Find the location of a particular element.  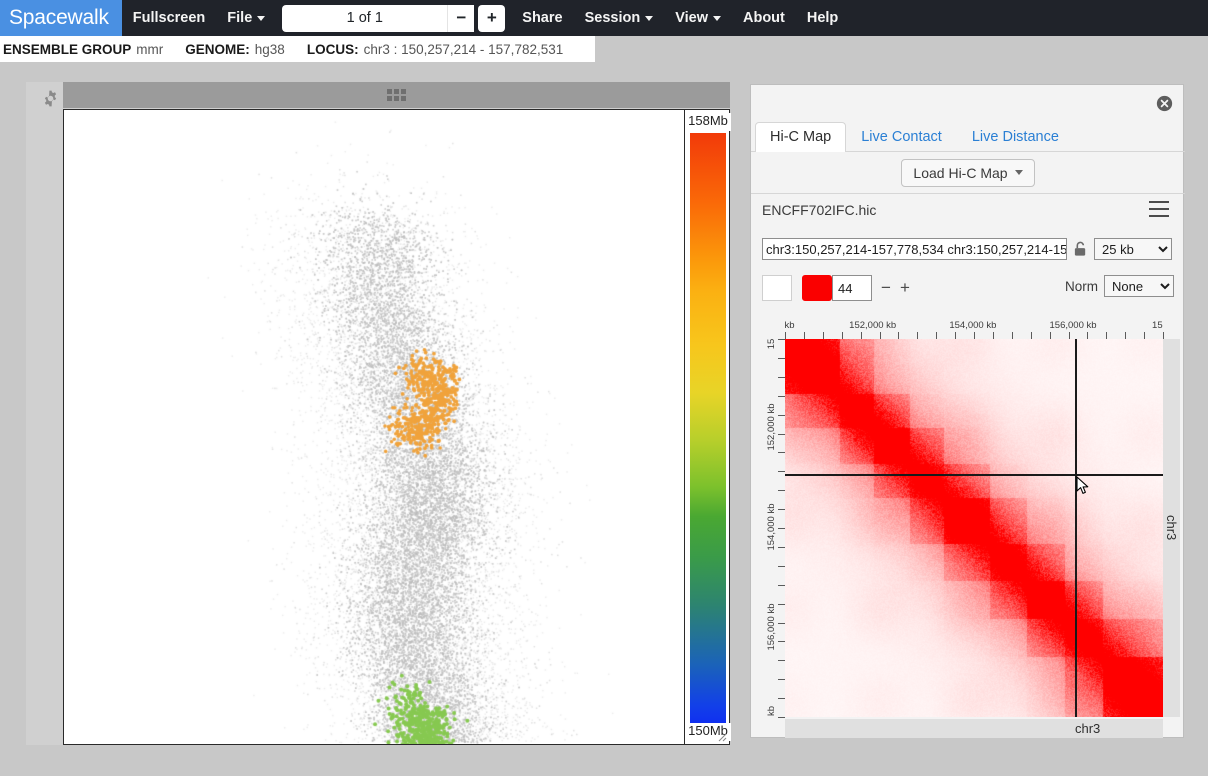

hic-y-axis: 15 152,000 kb 154,000 kb 156,000 kb kb is located at coordinates (775, 528).